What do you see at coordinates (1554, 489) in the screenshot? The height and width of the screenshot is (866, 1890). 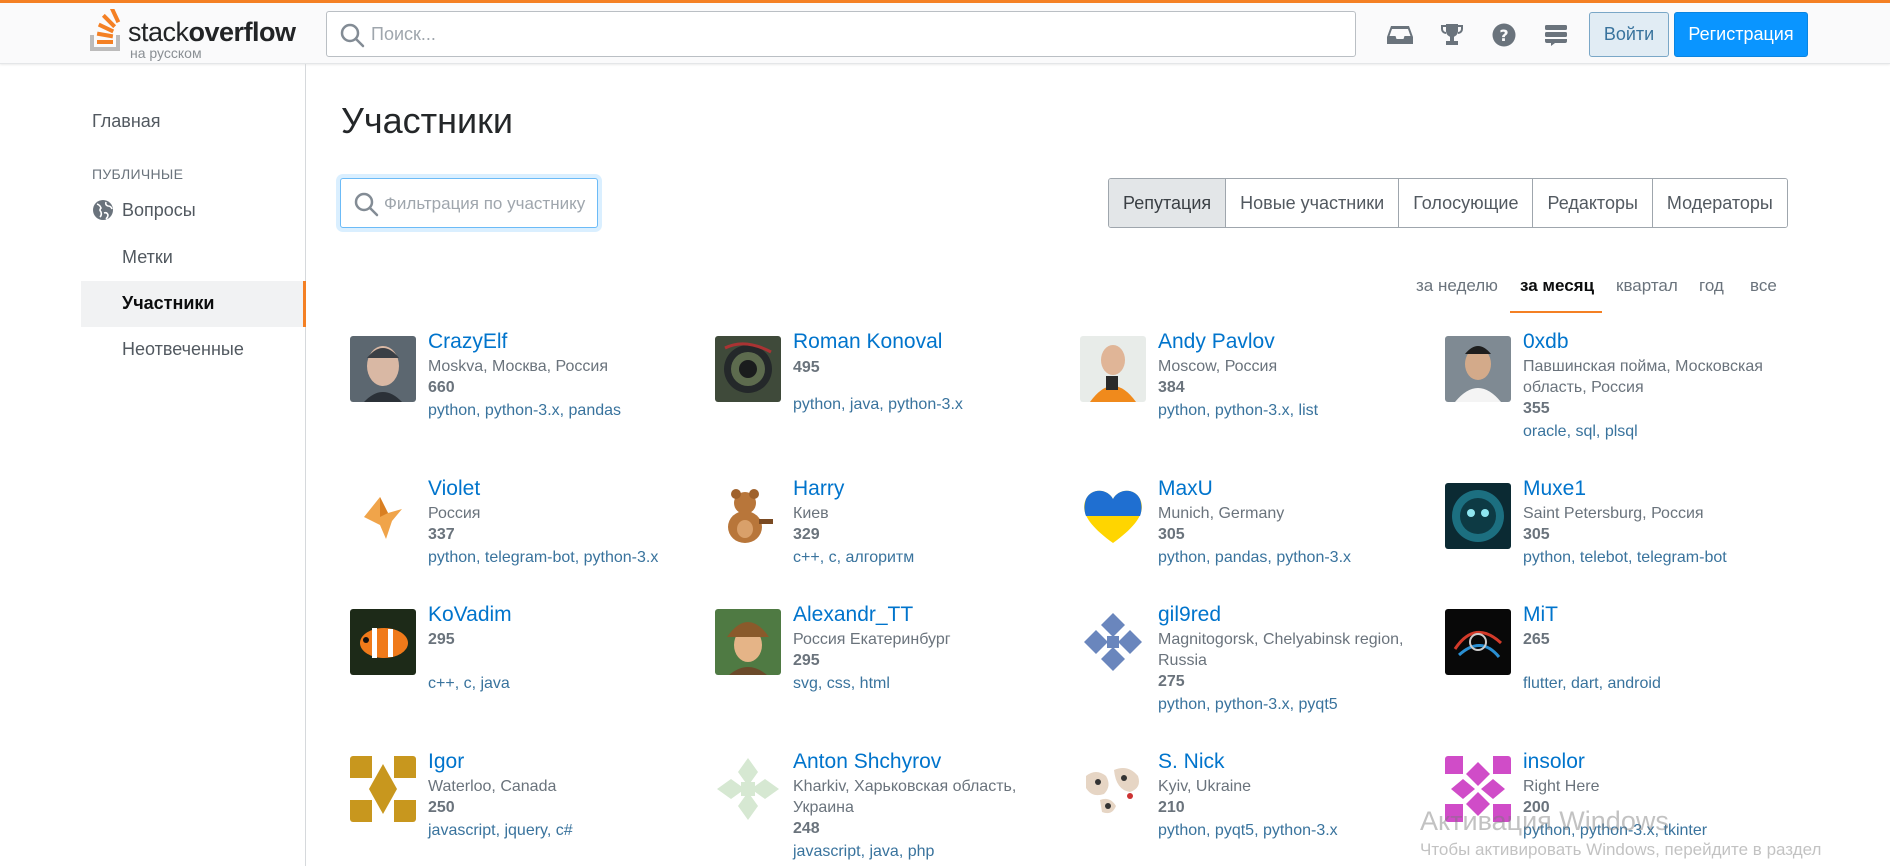 I see `user-name-link: Muxe1` at bounding box center [1554, 489].